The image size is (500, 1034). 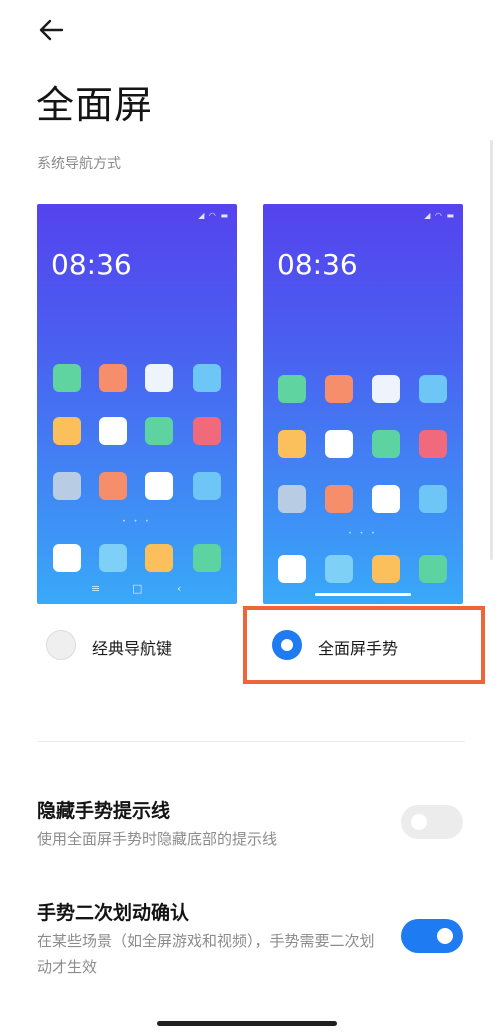 I want to click on option-gesture-nav: 全面屏手势, so click(x=372, y=648).